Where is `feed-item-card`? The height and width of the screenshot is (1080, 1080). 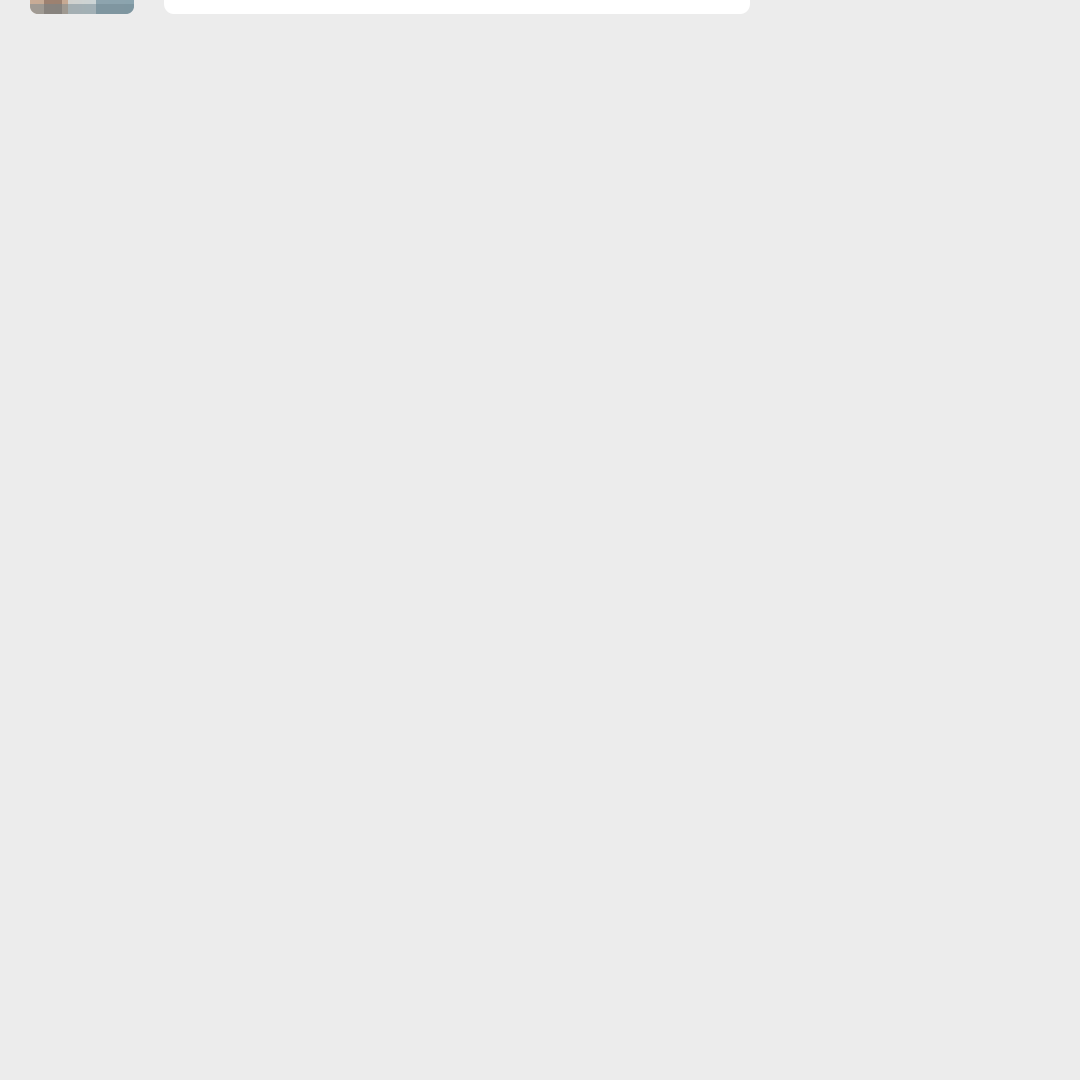
feed-item-card is located at coordinates (457, 7).